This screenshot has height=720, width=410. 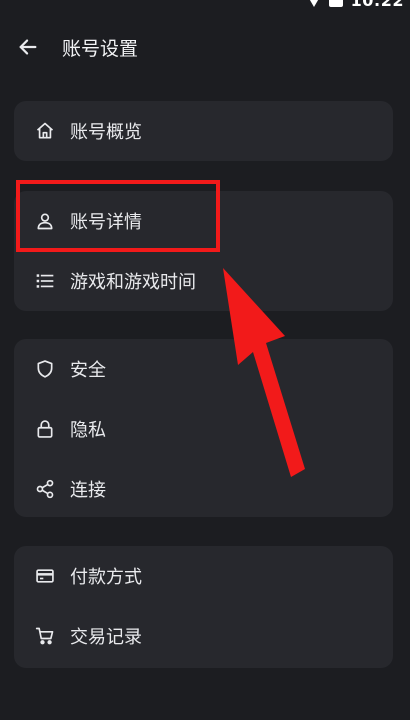 What do you see at coordinates (335, 3) in the screenshot?
I see `battery-icon` at bounding box center [335, 3].